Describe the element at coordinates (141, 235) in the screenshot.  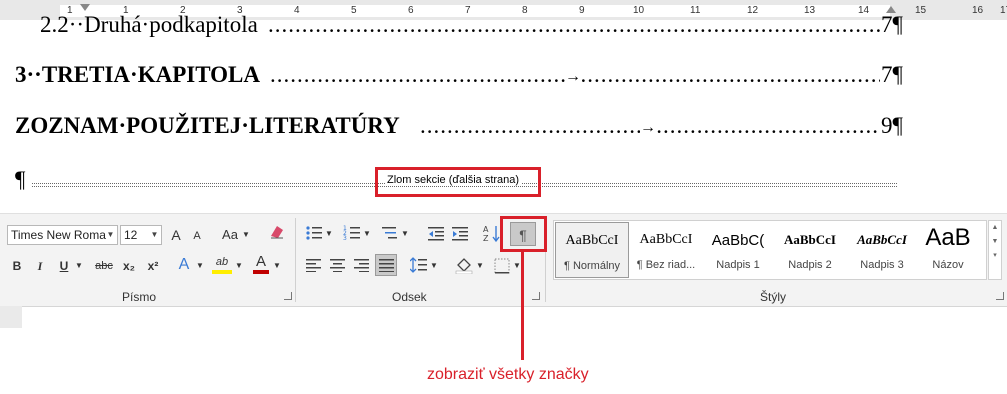
I see `font-size-combo: 12 ▼` at that location.